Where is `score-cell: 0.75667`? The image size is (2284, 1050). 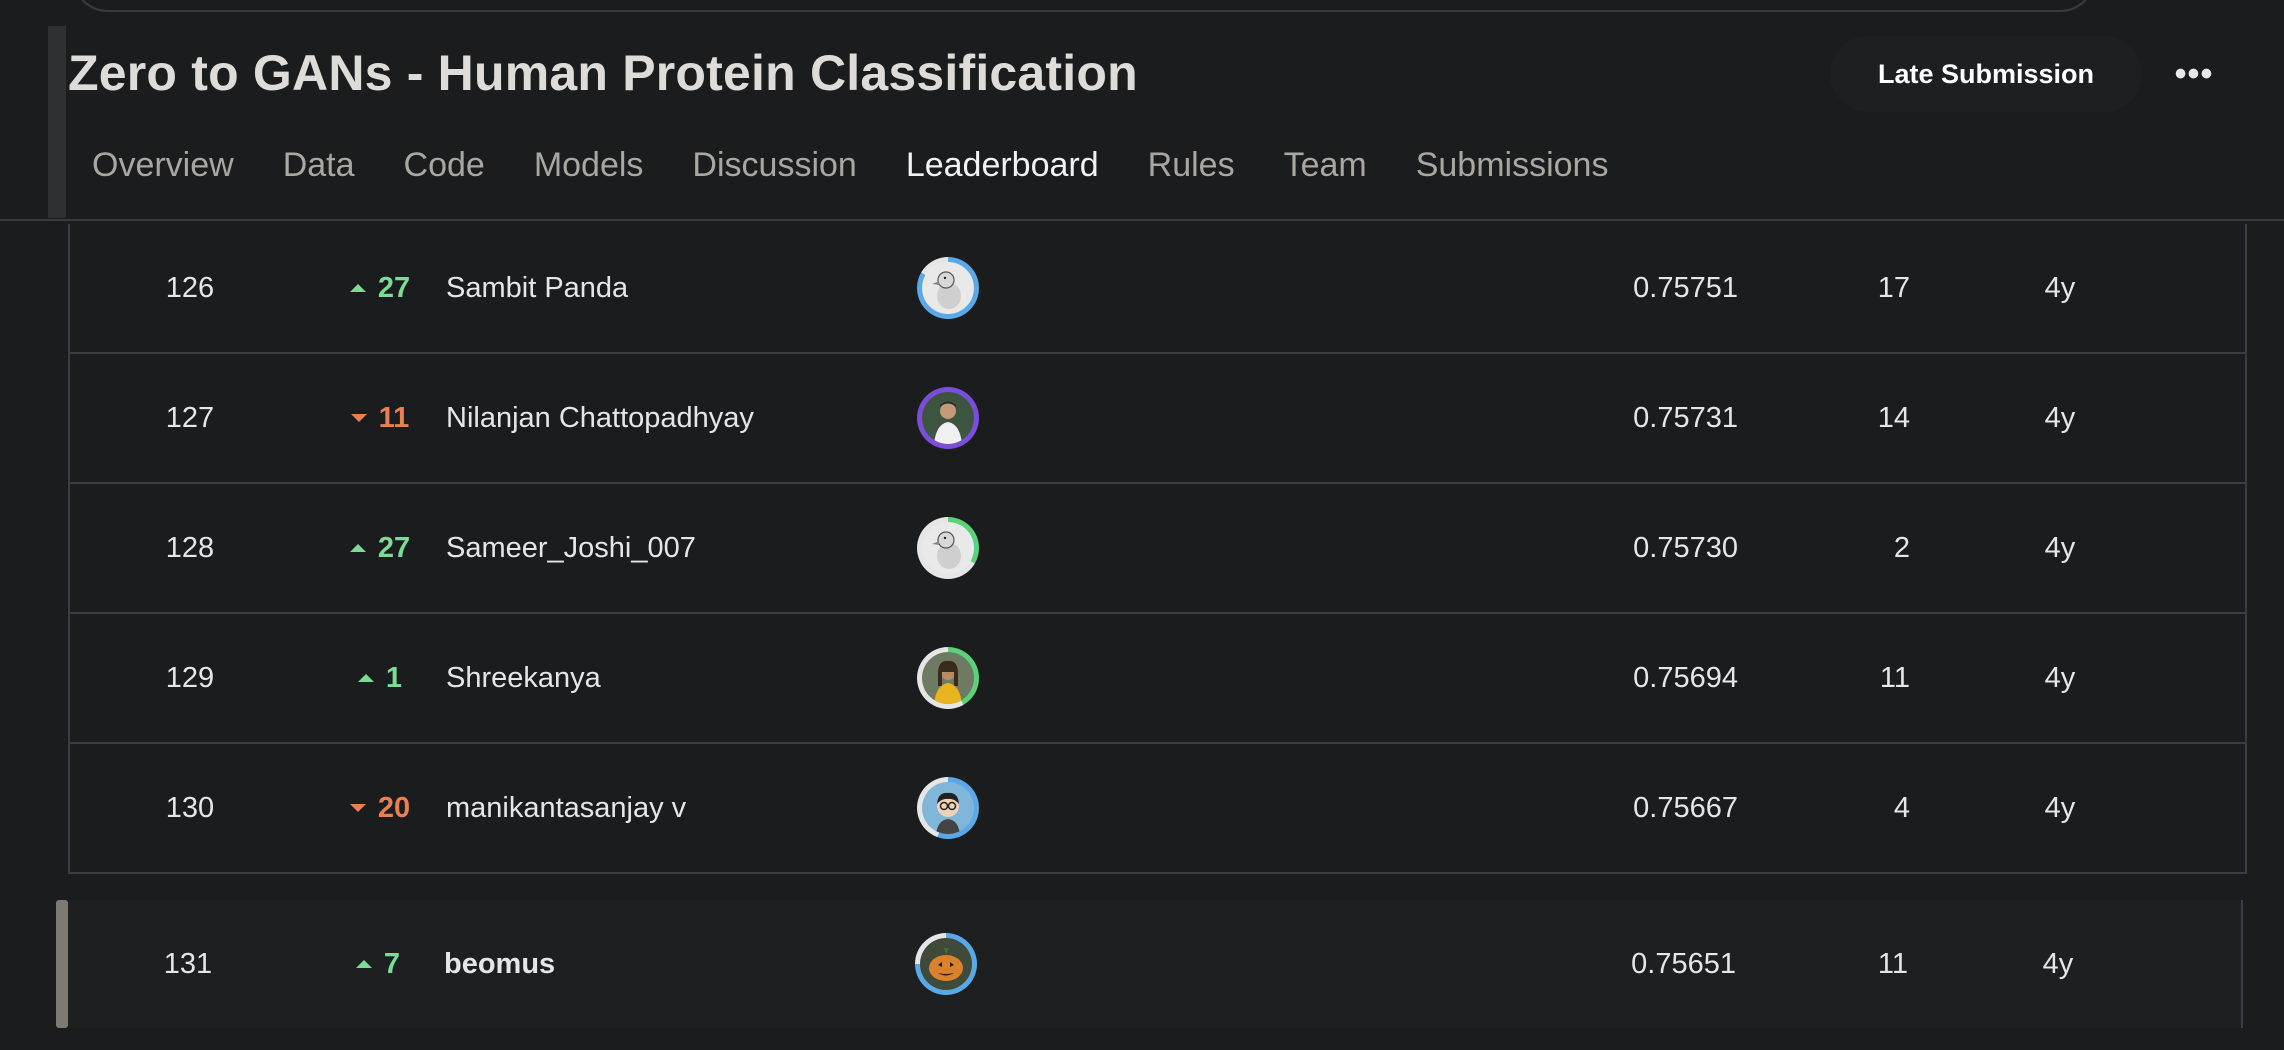
score-cell: 0.75667 is located at coordinates (1685, 807).